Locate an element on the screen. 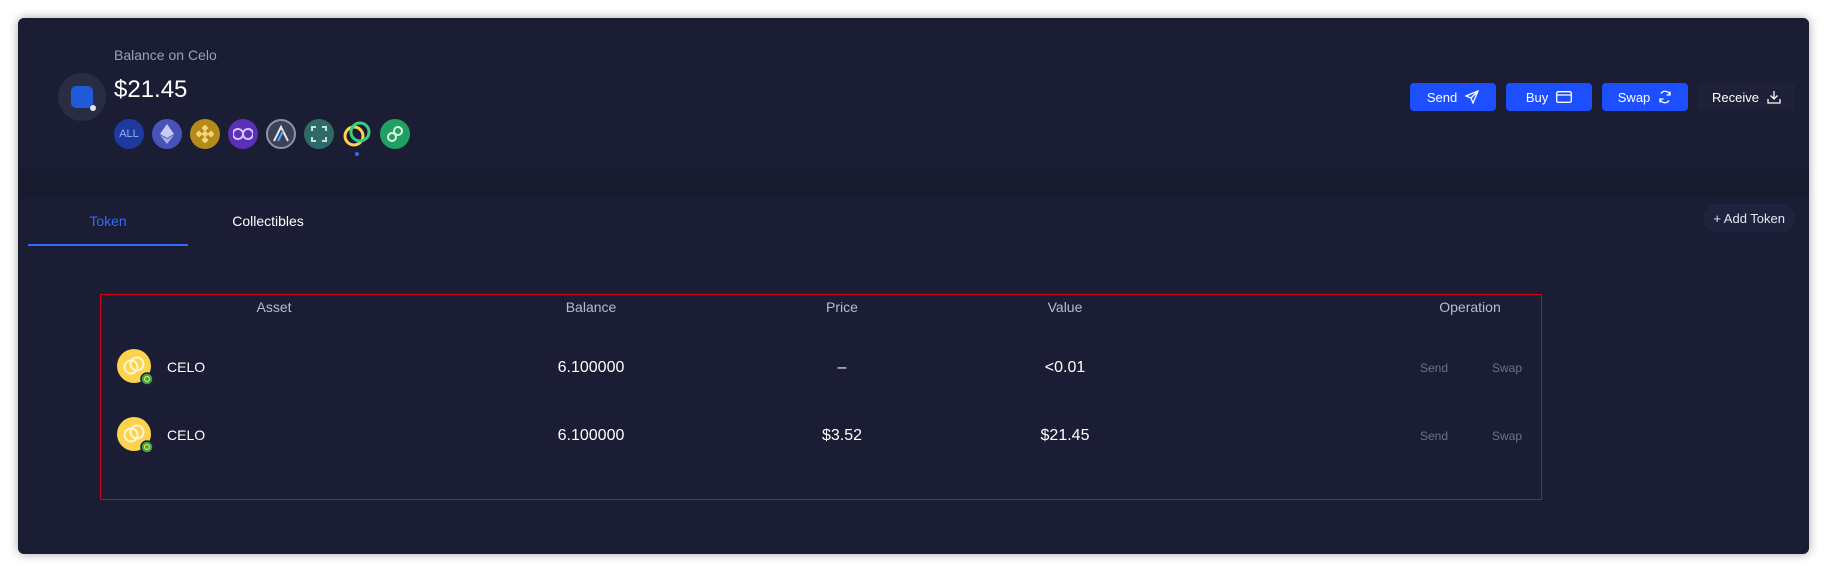 The image size is (1827, 572). asset-price: – is located at coordinates (842, 367).